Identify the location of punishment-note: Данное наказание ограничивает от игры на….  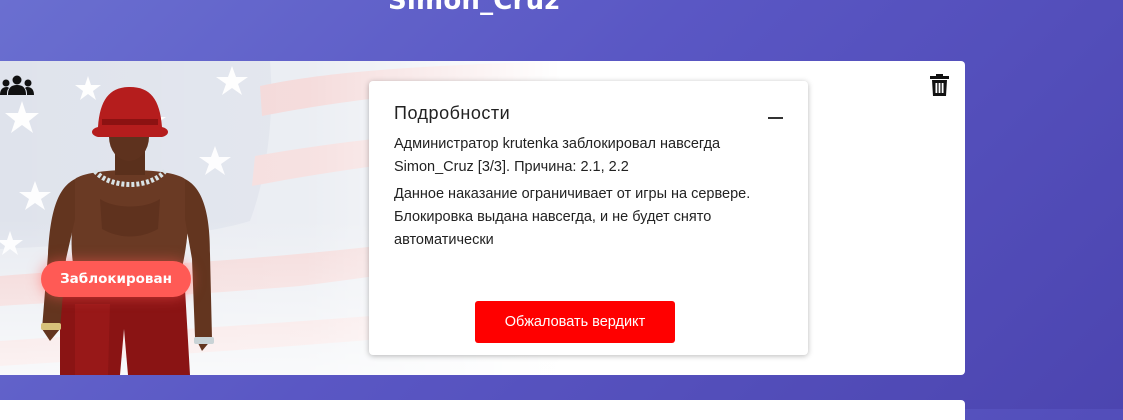
(572, 217).